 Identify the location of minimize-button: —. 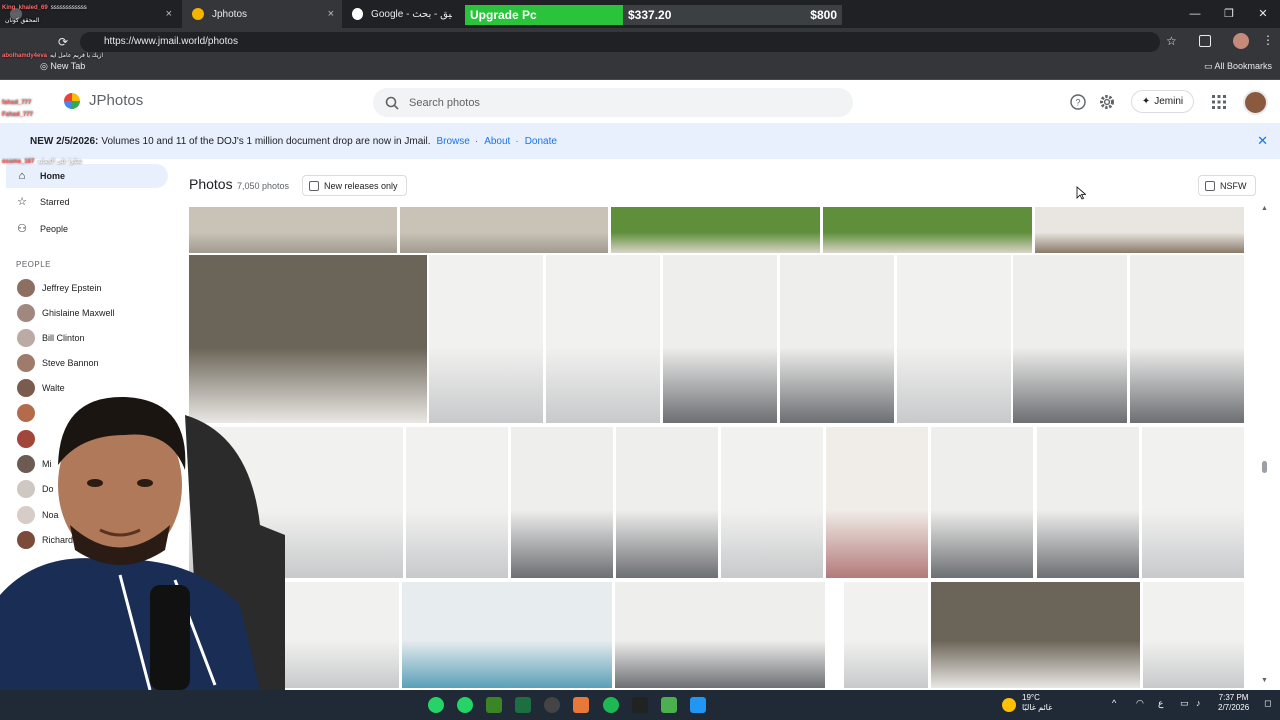
(1195, 14).